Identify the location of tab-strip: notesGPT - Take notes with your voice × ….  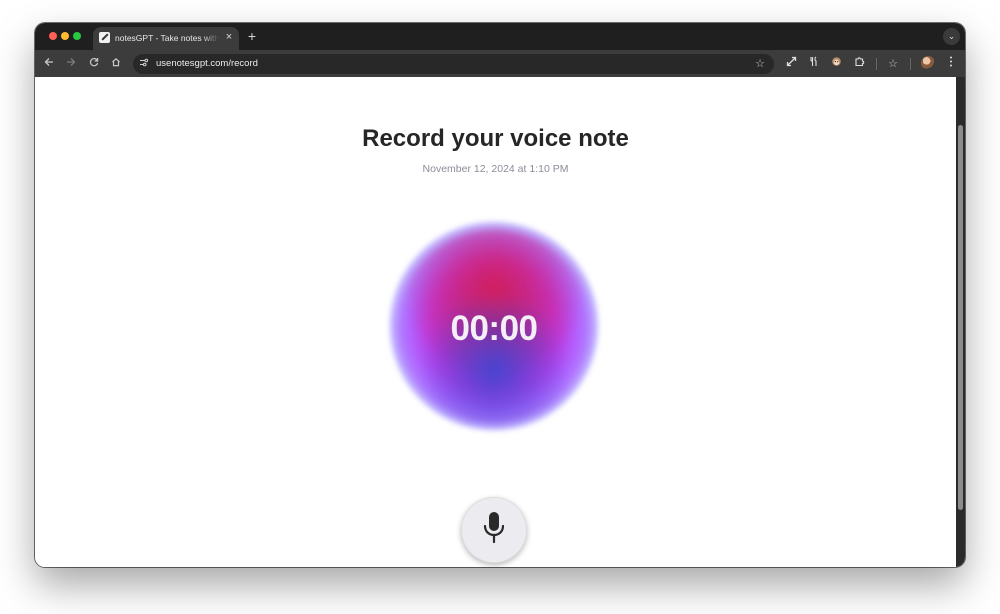
(500, 36).